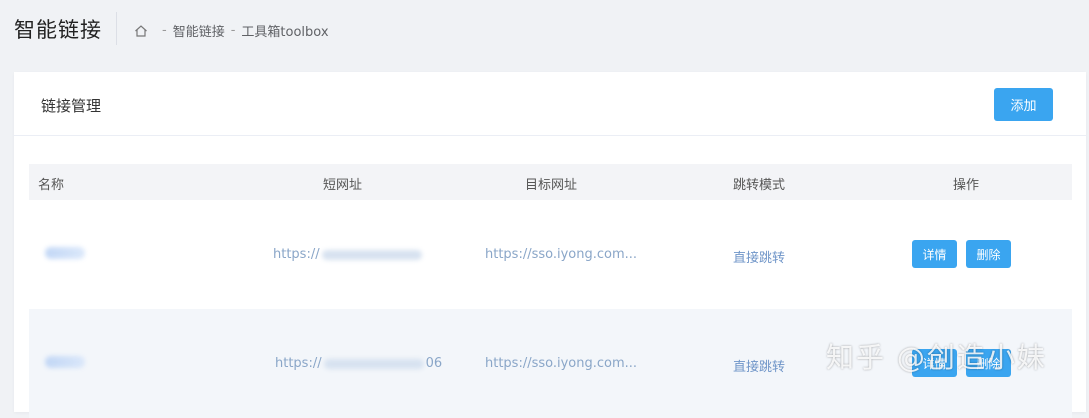 The height and width of the screenshot is (418, 1089). Describe the element at coordinates (199, 30) in the screenshot. I see `breadcrumb-item-smart-link: 智能链接` at that location.